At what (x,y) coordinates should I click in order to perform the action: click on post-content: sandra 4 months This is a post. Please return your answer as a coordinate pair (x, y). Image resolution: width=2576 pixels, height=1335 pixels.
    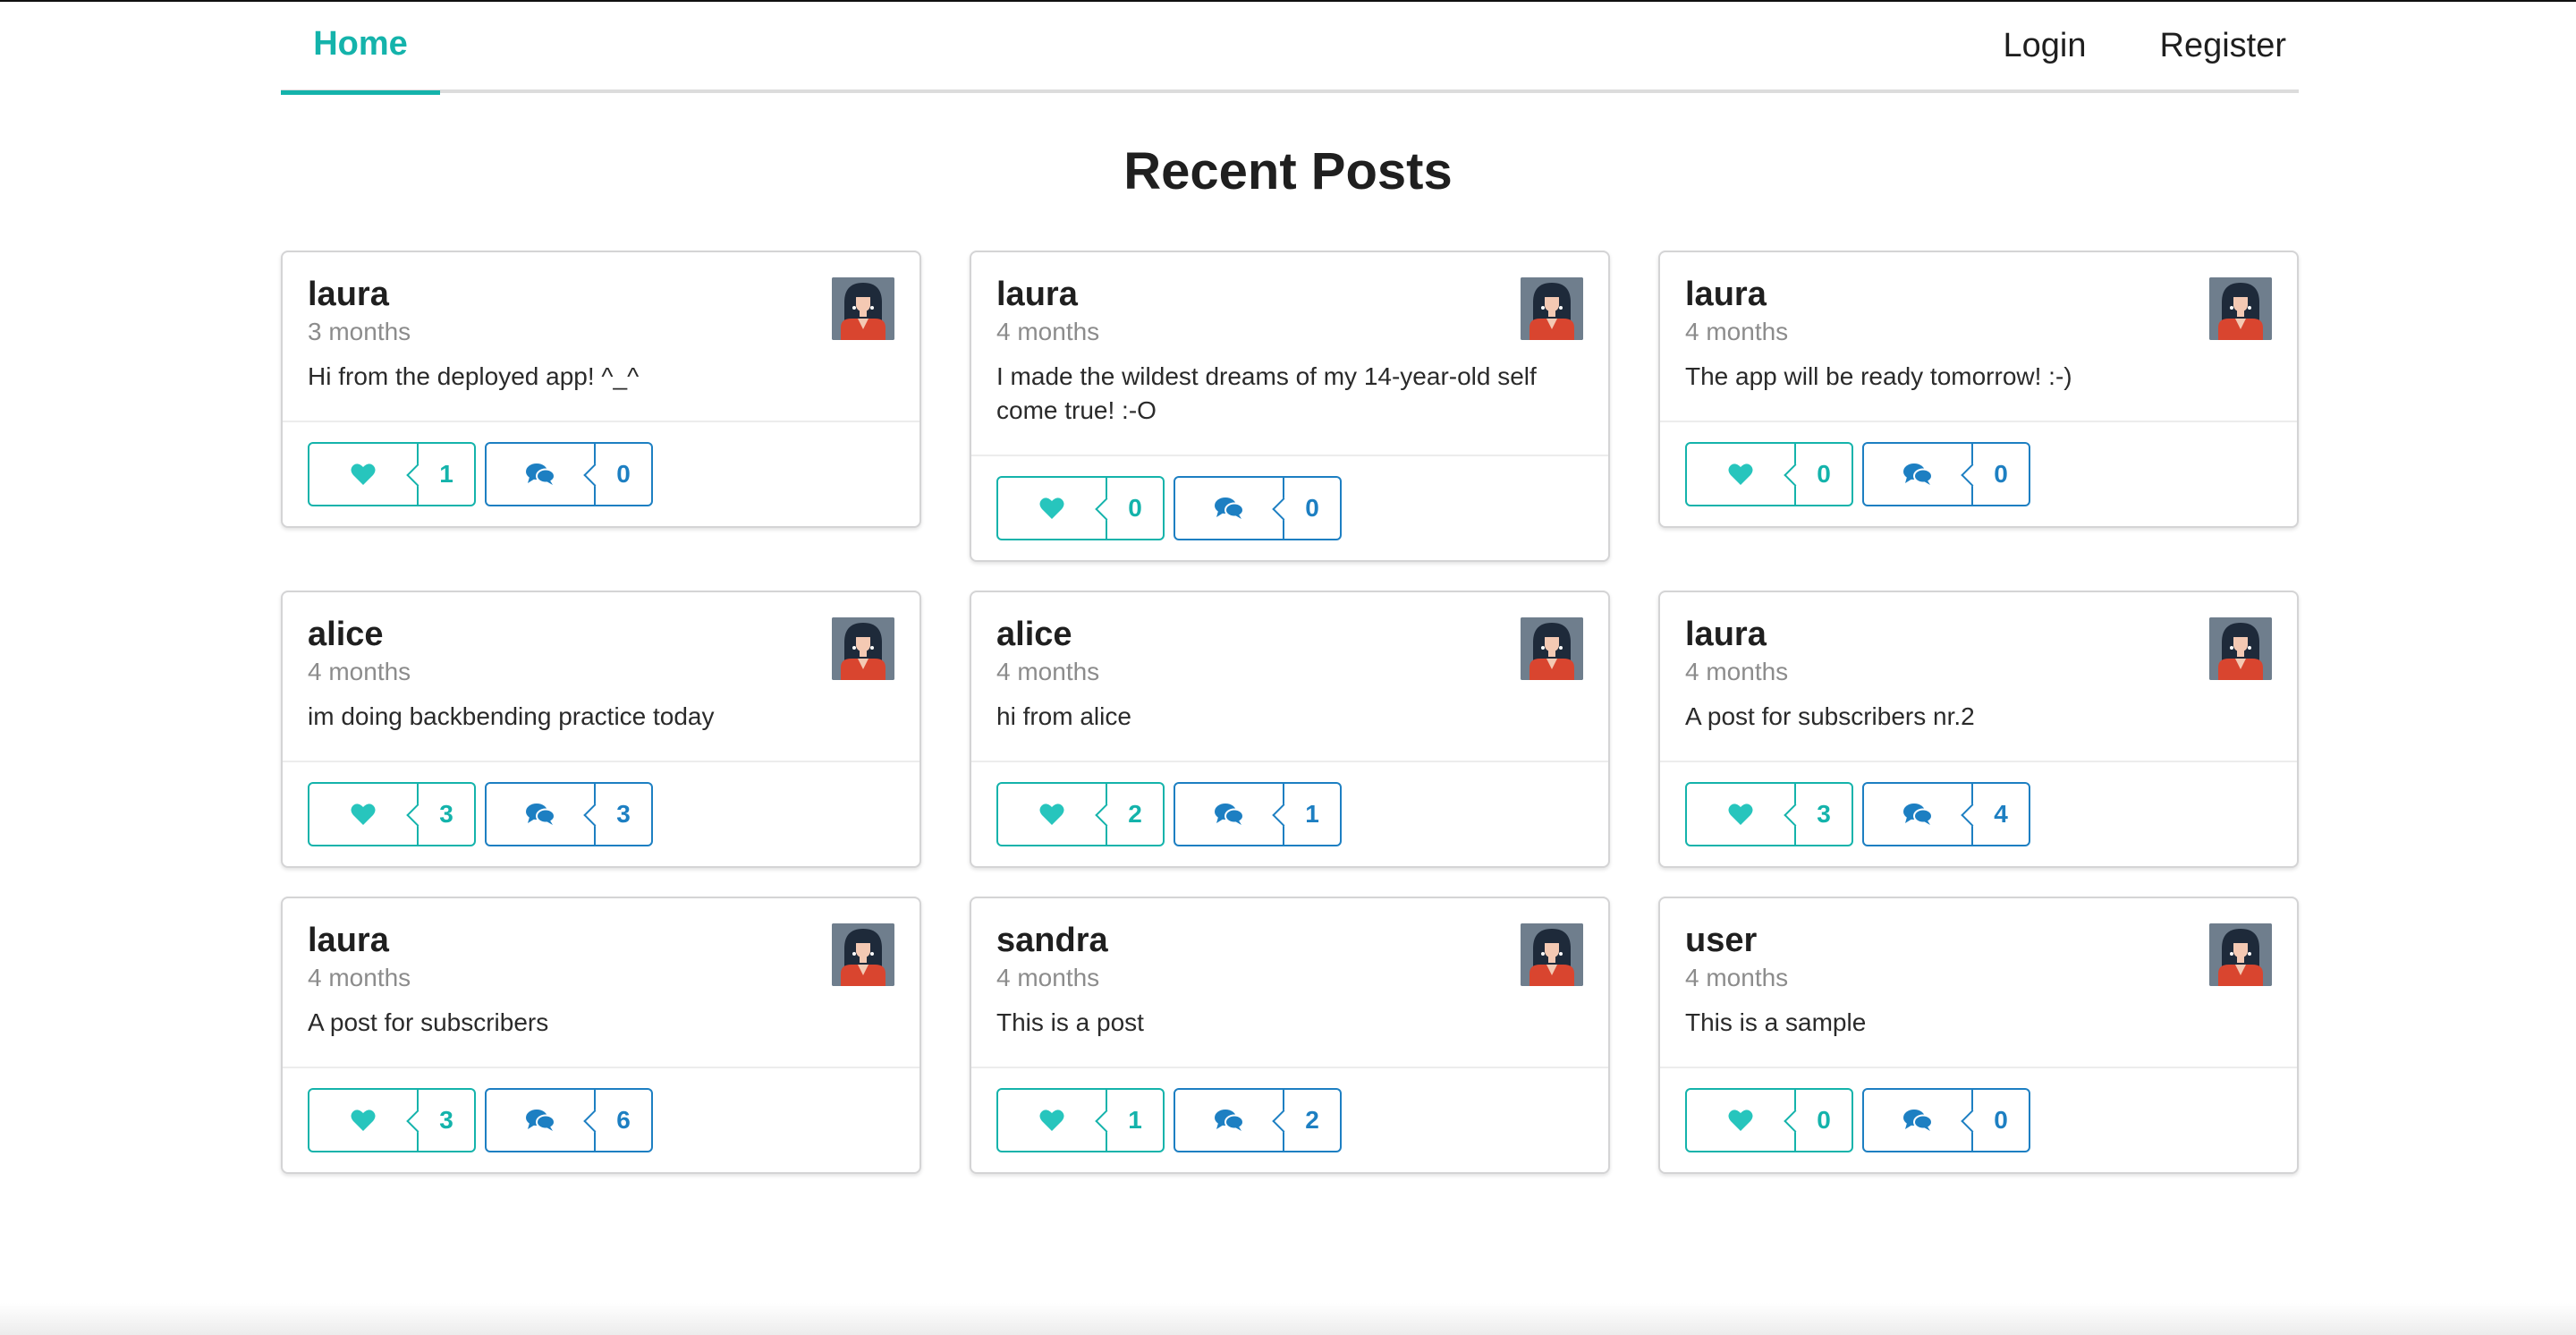
    Looking at the image, I should click on (1289, 982).